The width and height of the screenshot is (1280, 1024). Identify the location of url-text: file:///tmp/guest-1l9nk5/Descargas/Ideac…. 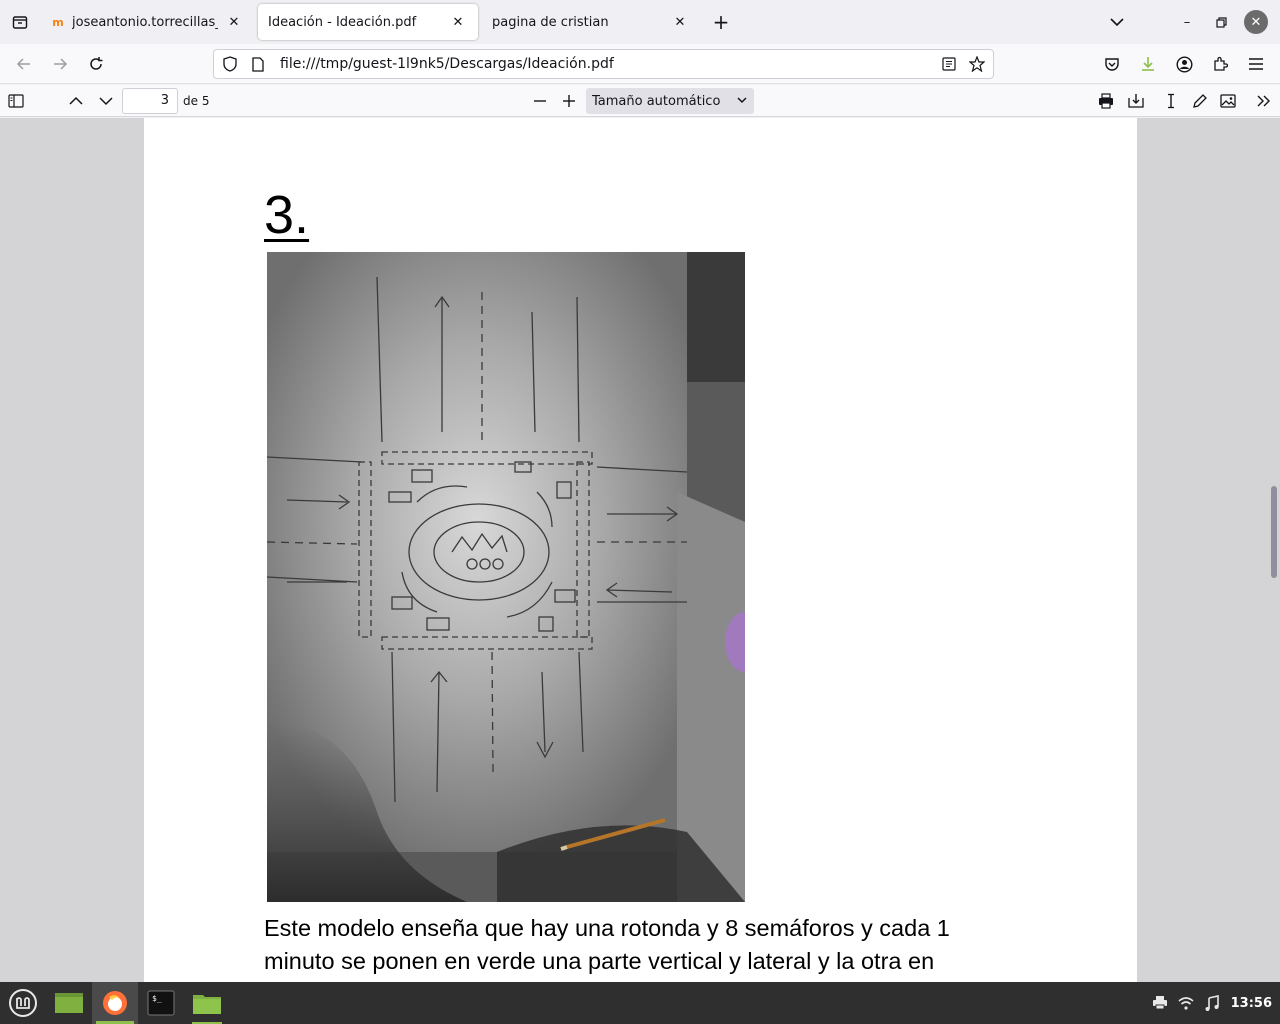
(607, 64).